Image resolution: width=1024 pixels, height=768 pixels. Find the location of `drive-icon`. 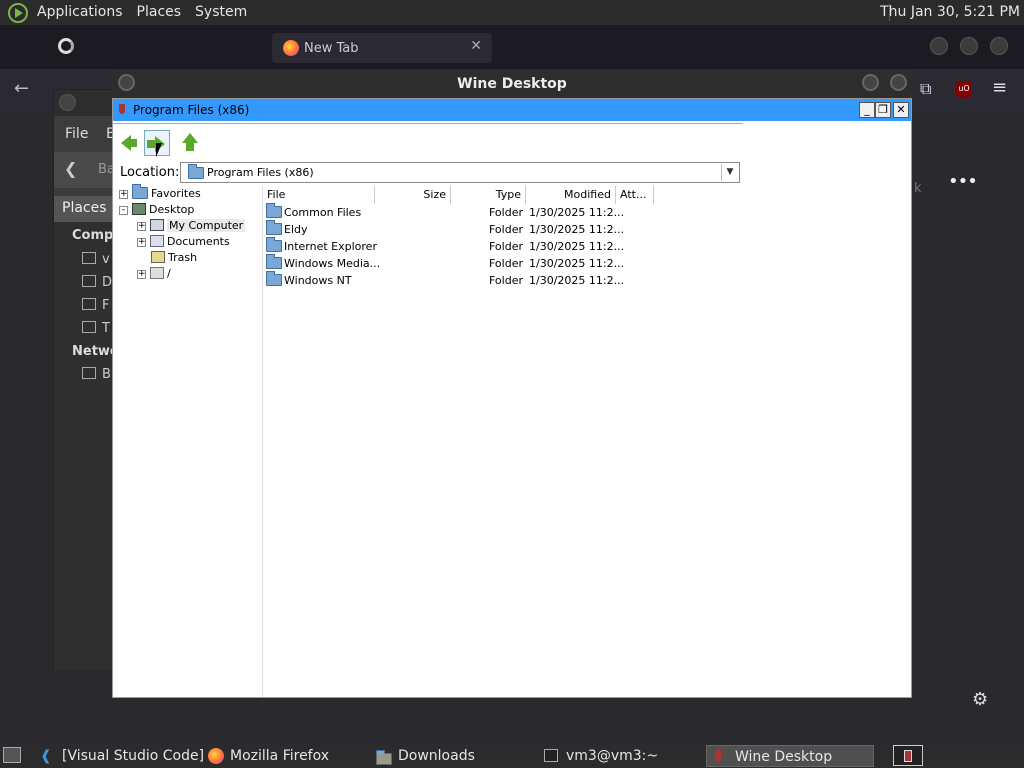

drive-icon is located at coordinates (89, 304).